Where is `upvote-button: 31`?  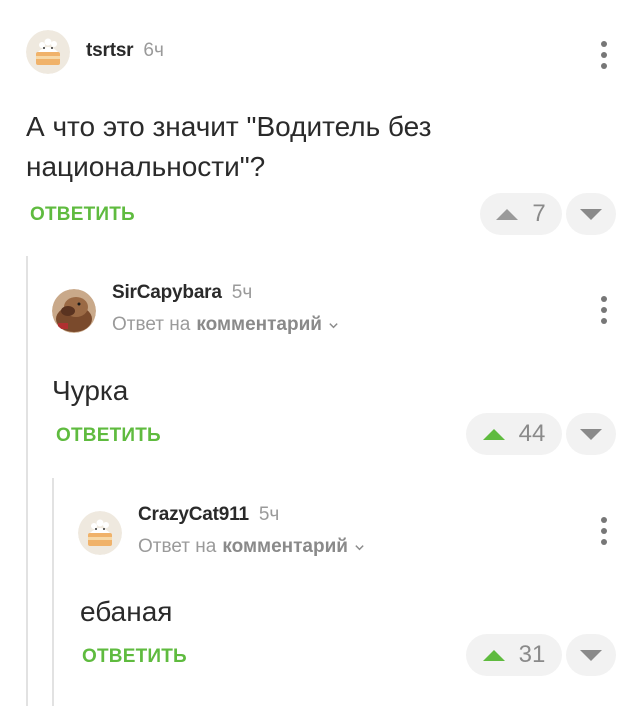 upvote-button: 31 is located at coordinates (514, 655).